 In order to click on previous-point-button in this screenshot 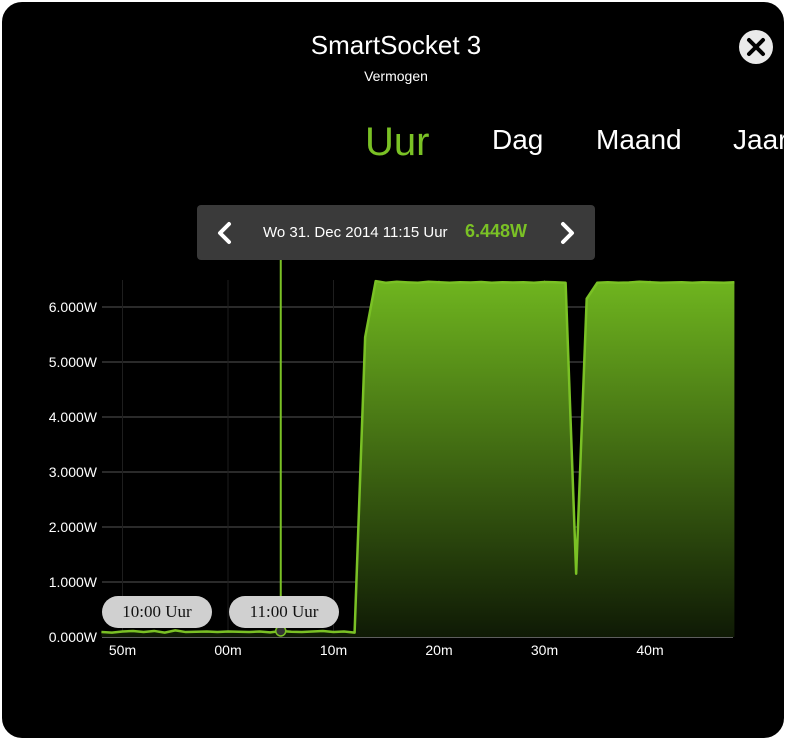, I will do `click(225, 233)`.